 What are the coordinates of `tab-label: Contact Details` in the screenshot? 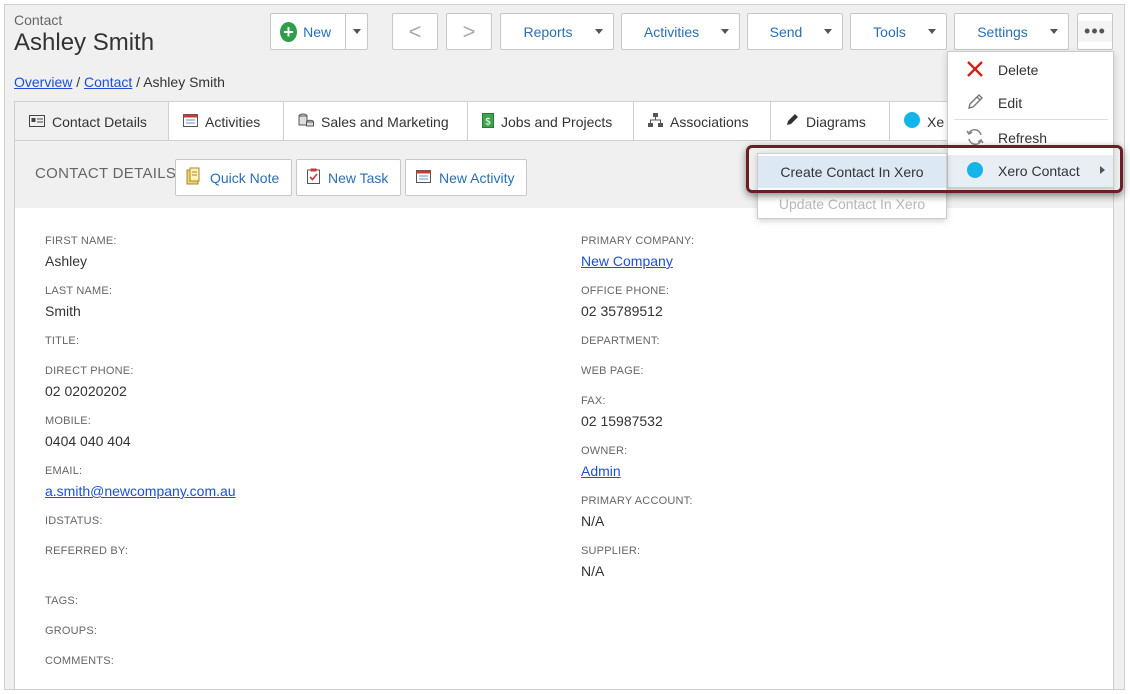 It's located at (99, 121).